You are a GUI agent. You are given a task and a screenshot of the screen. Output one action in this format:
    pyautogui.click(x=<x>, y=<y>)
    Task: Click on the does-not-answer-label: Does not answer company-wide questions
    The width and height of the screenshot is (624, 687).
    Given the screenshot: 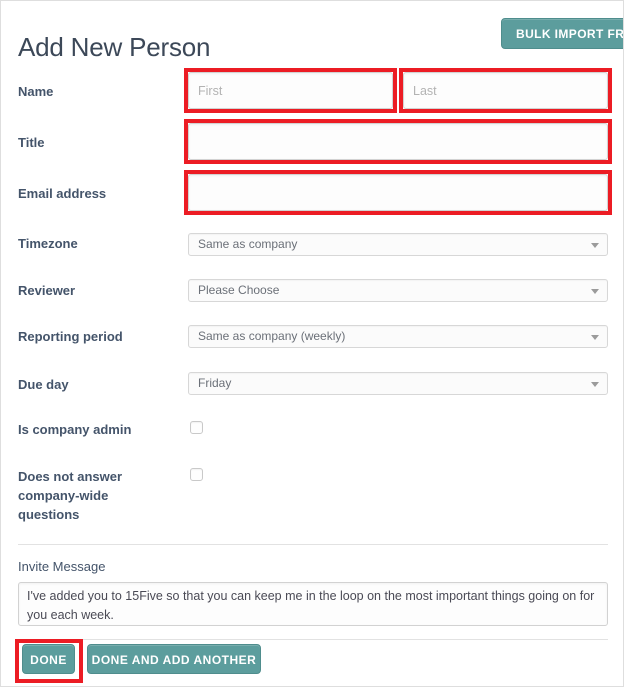 What is the action you would take?
    pyautogui.click(x=70, y=495)
    